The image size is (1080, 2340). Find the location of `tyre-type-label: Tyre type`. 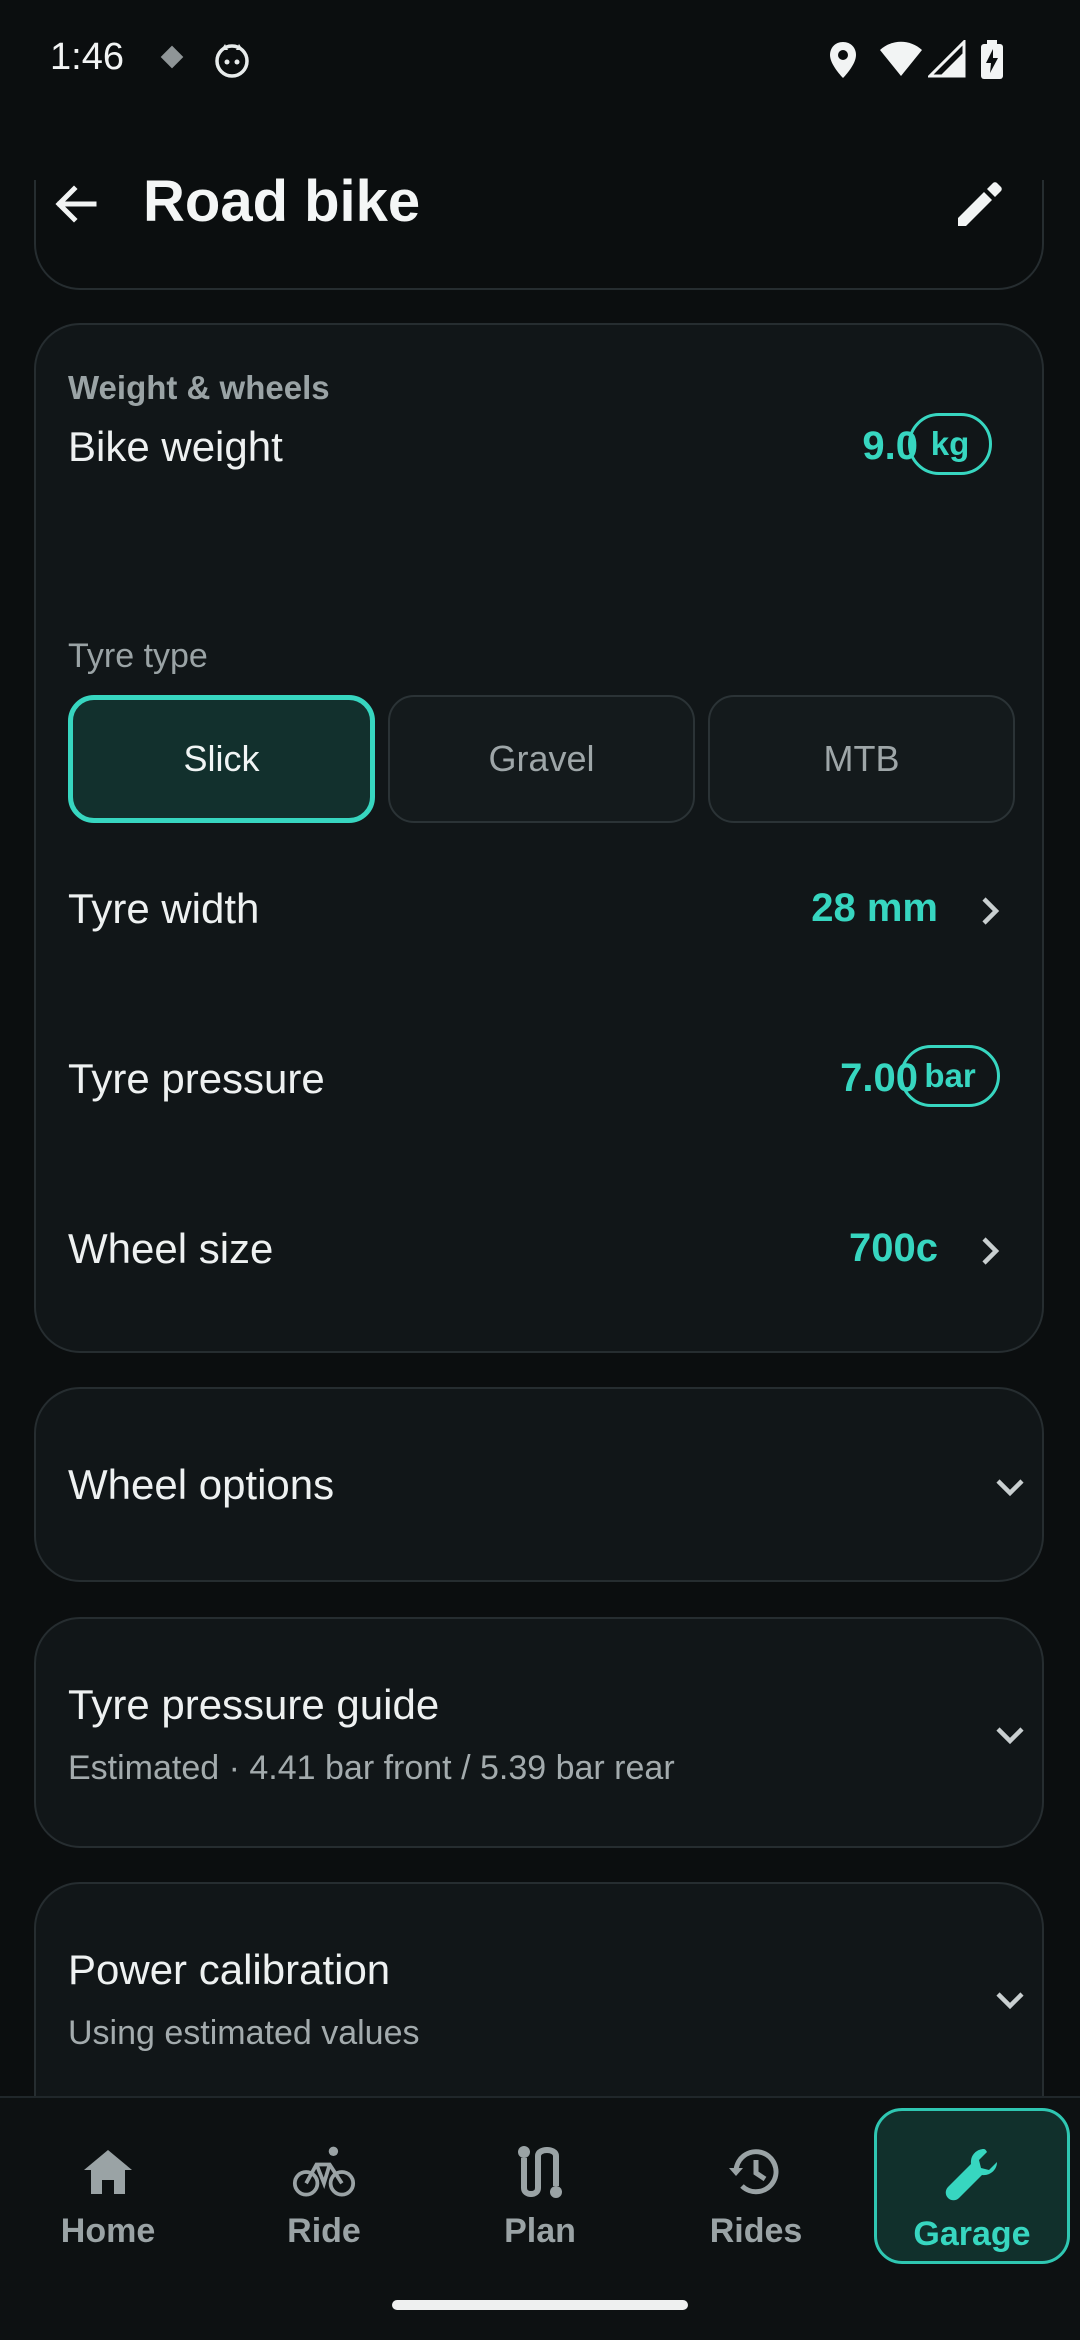

tyre-type-label: Tyre type is located at coordinates (138, 656).